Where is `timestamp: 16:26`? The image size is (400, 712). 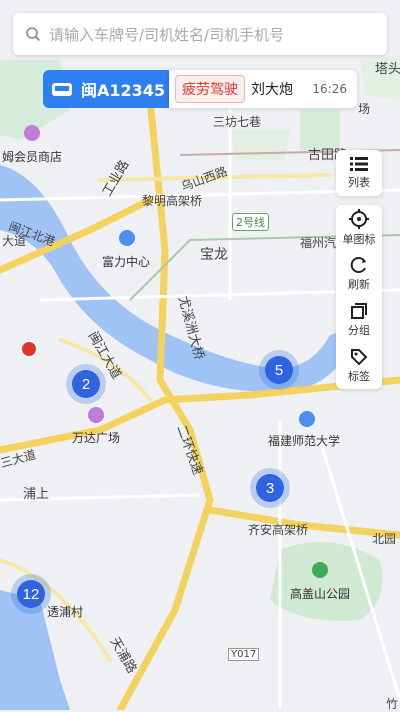
timestamp: 16:26 is located at coordinates (329, 89).